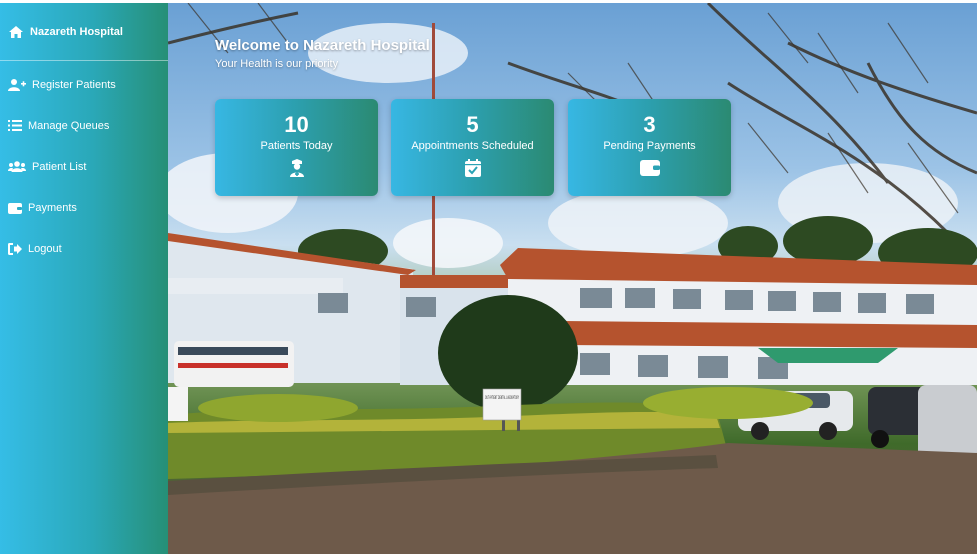 Image resolution: width=977 pixels, height=554 pixels. I want to click on welcome-title: Welcome to Nazareth Hospital, so click(322, 45).